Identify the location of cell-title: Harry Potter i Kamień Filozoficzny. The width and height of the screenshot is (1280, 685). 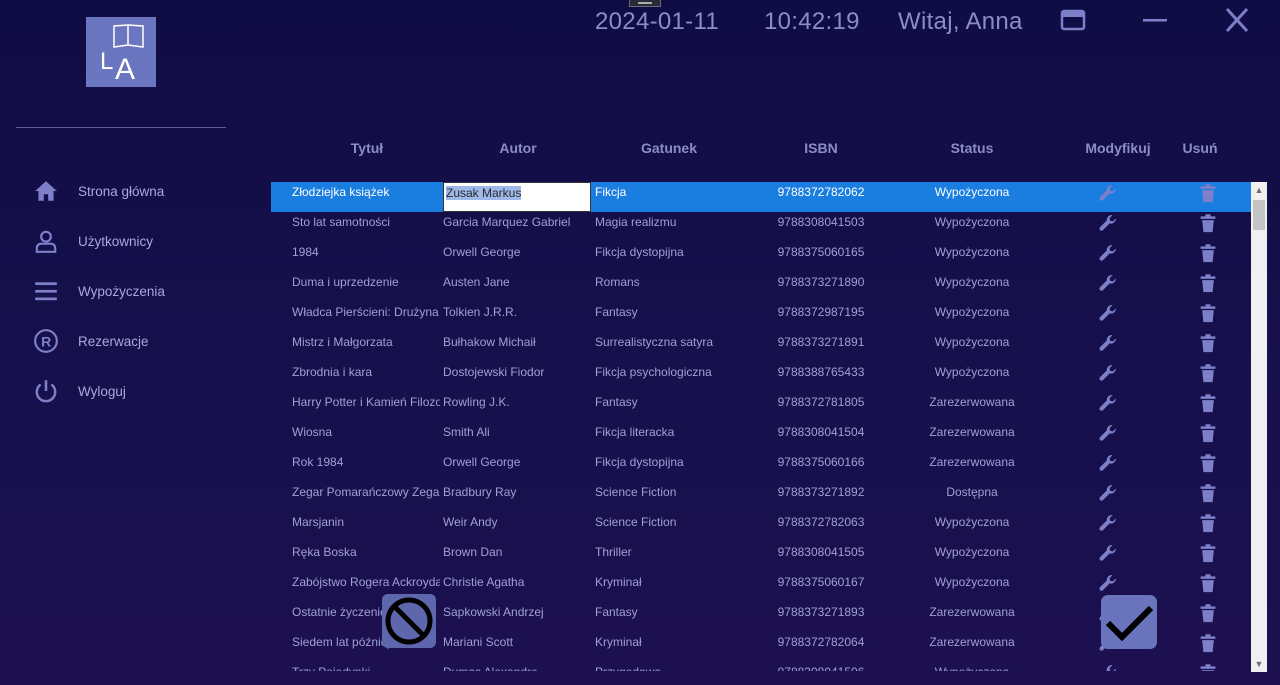
(366, 407).